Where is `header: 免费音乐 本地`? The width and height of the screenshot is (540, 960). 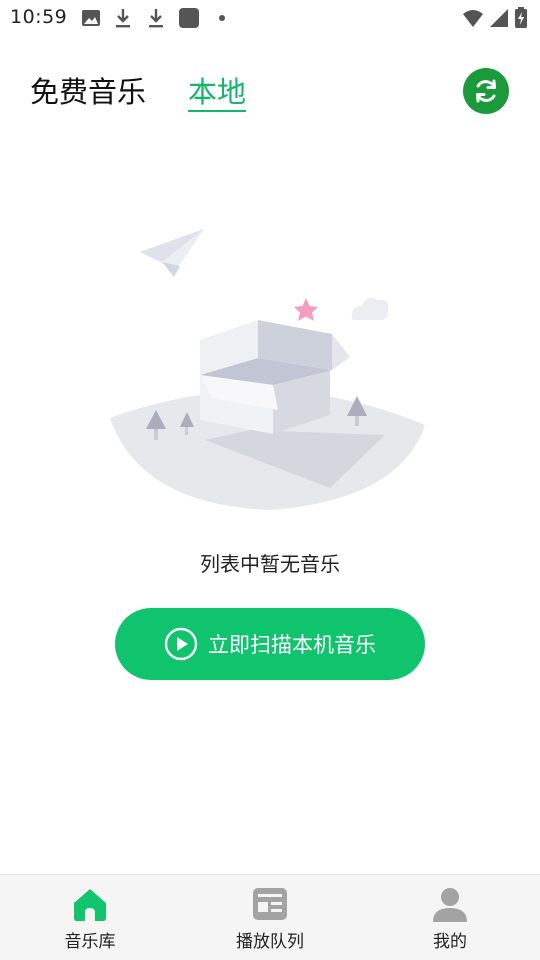 header: 免费音乐 本地 is located at coordinates (270, 96).